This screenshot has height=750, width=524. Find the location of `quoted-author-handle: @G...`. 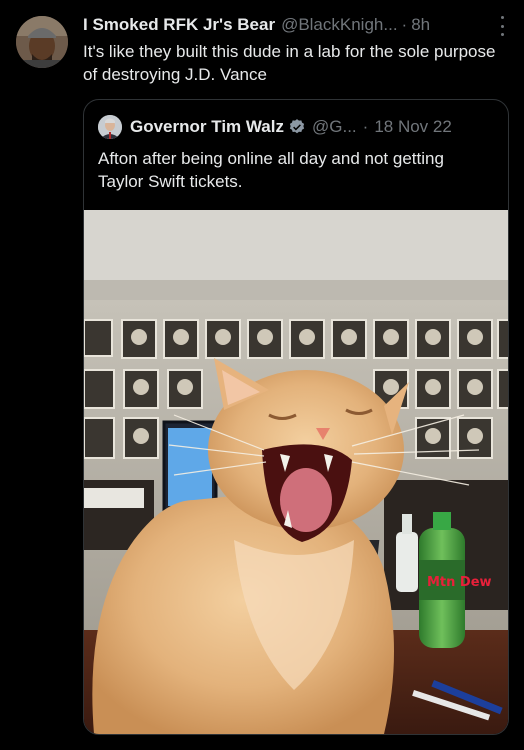

quoted-author-handle: @G... is located at coordinates (334, 126).